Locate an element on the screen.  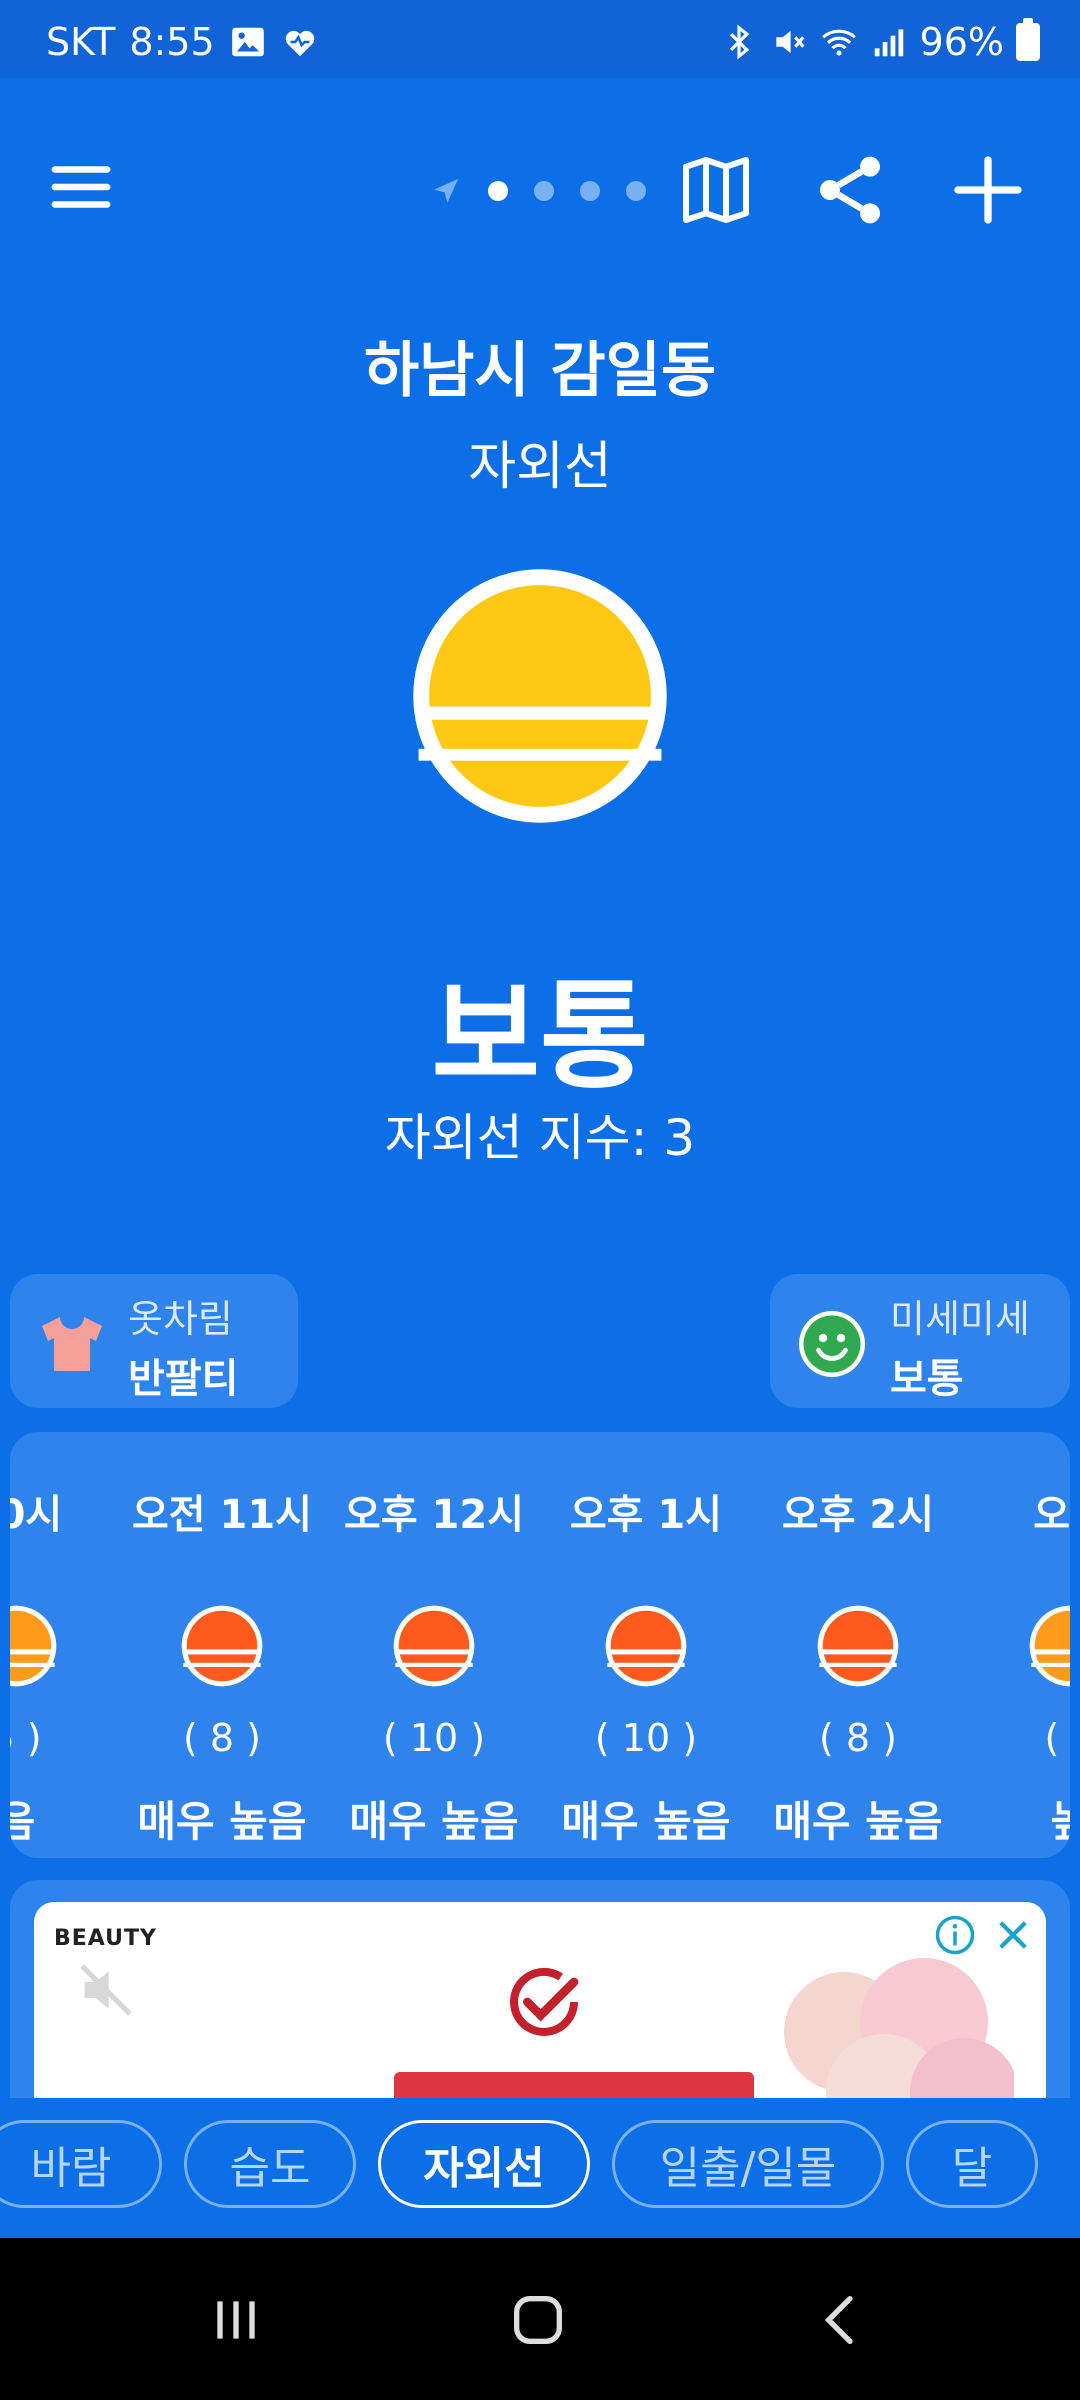
back-icon is located at coordinates (842, 2320).